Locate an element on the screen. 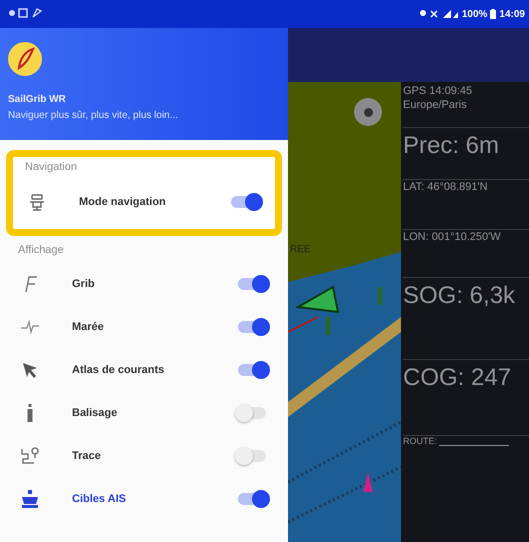 The height and width of the screenshot is (542, 529). instrument-reading: COG: 247 is located at coordinates (457, 378).